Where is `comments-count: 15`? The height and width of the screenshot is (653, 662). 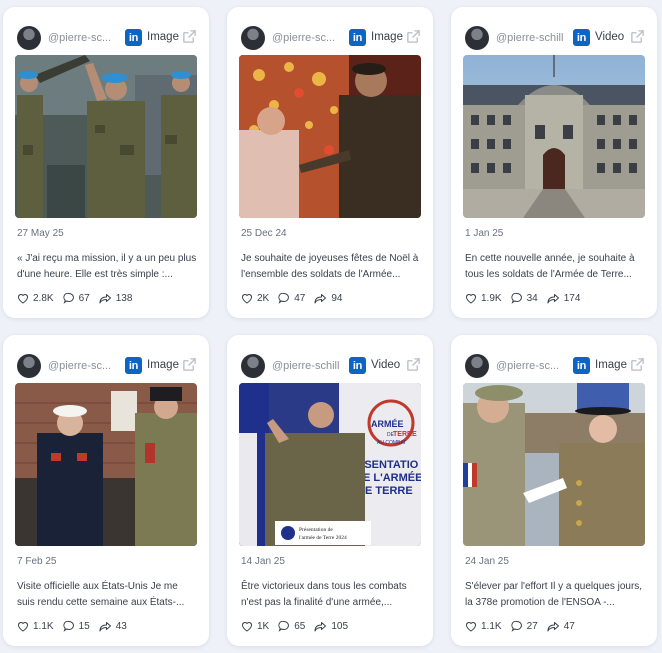
comments-count: 15 is located at coordinates (84, 626).